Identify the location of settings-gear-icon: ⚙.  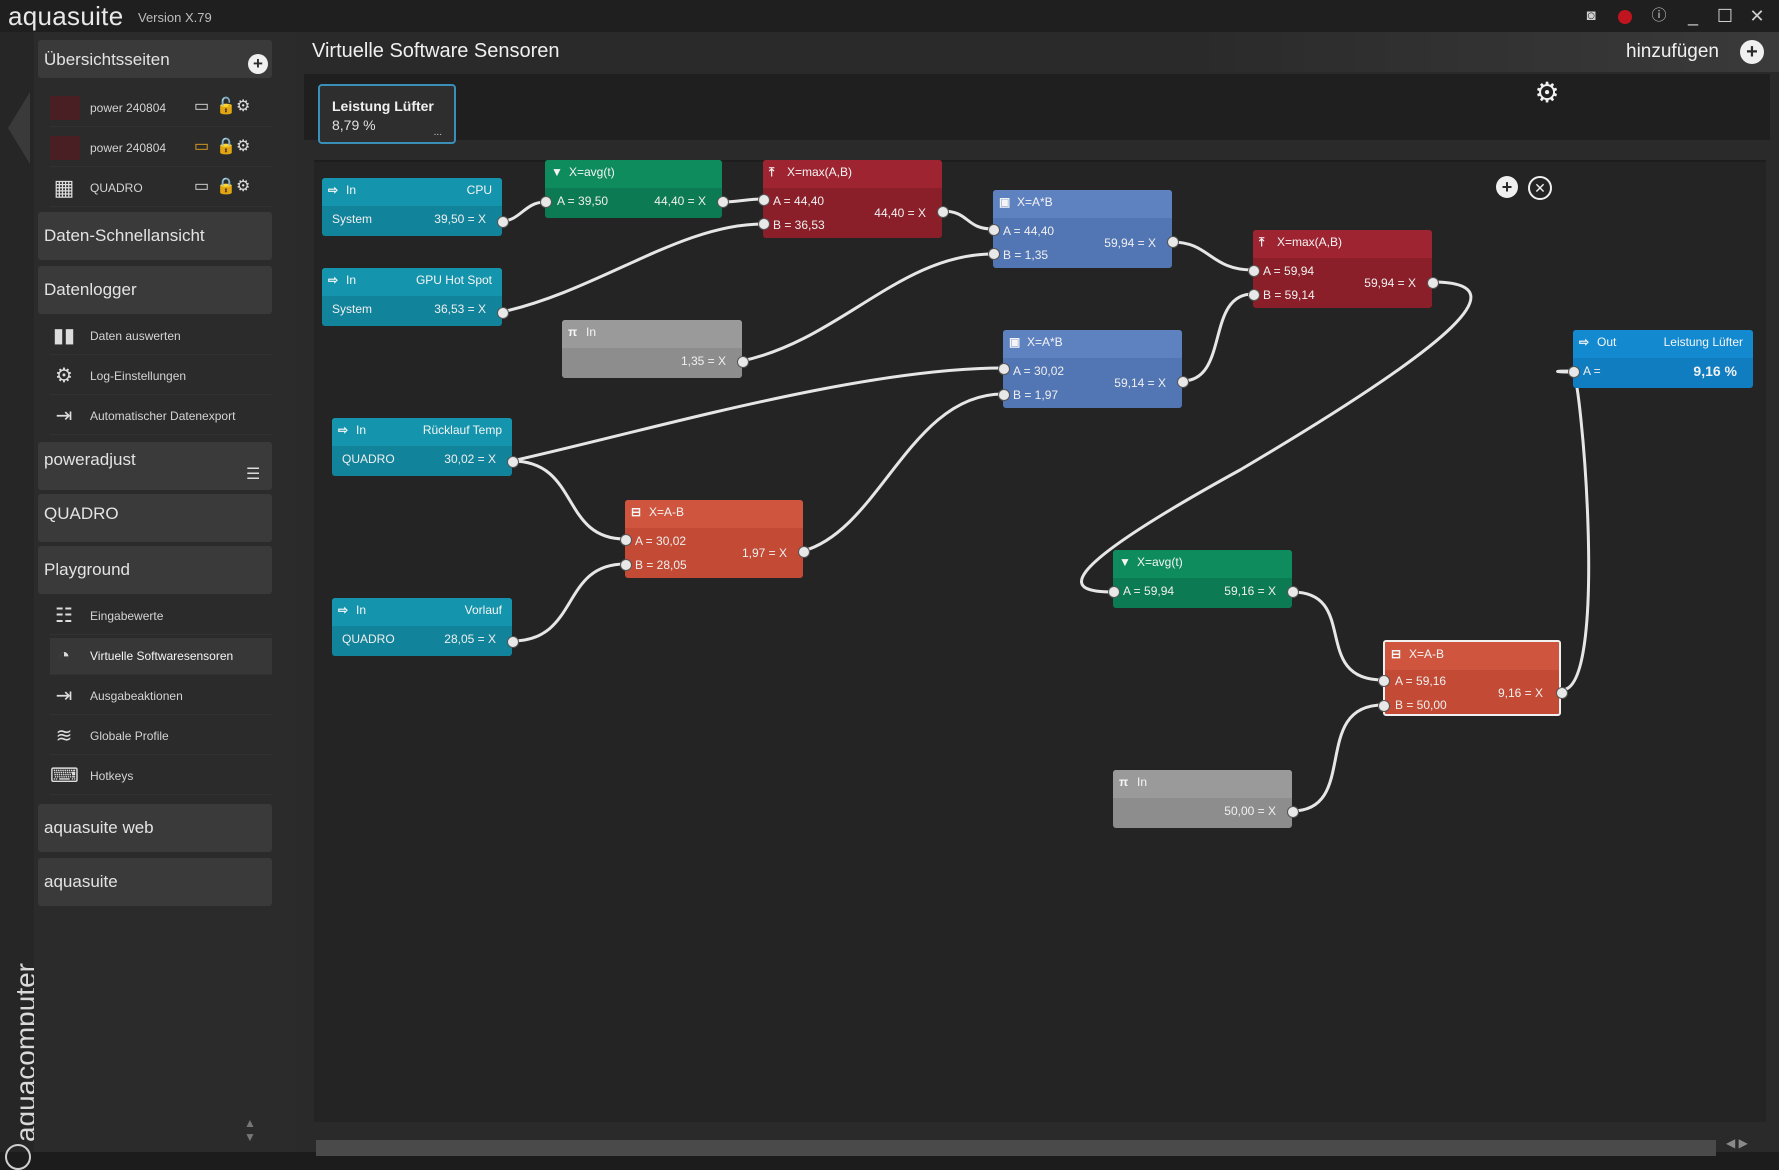
(1547, 93).